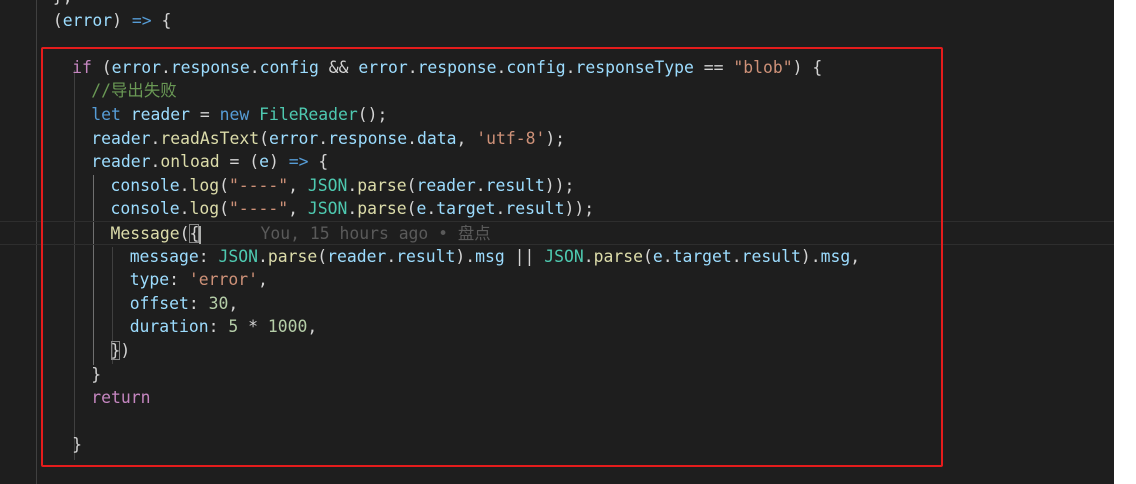  What do you see at coordinates (141, 20) in the screenshot?
I see `code-token: =>` at bounding box center [141, 20].